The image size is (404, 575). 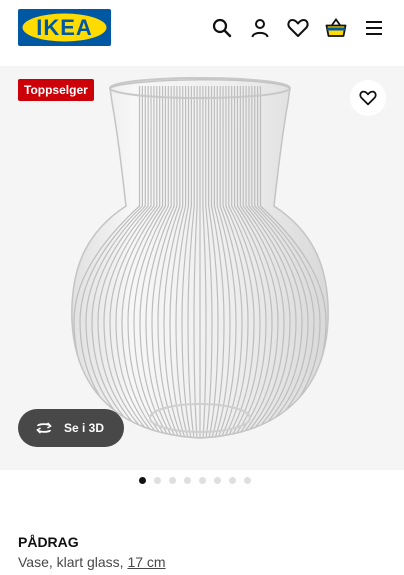 I want to click on search-button, so click(x=222, y=28).